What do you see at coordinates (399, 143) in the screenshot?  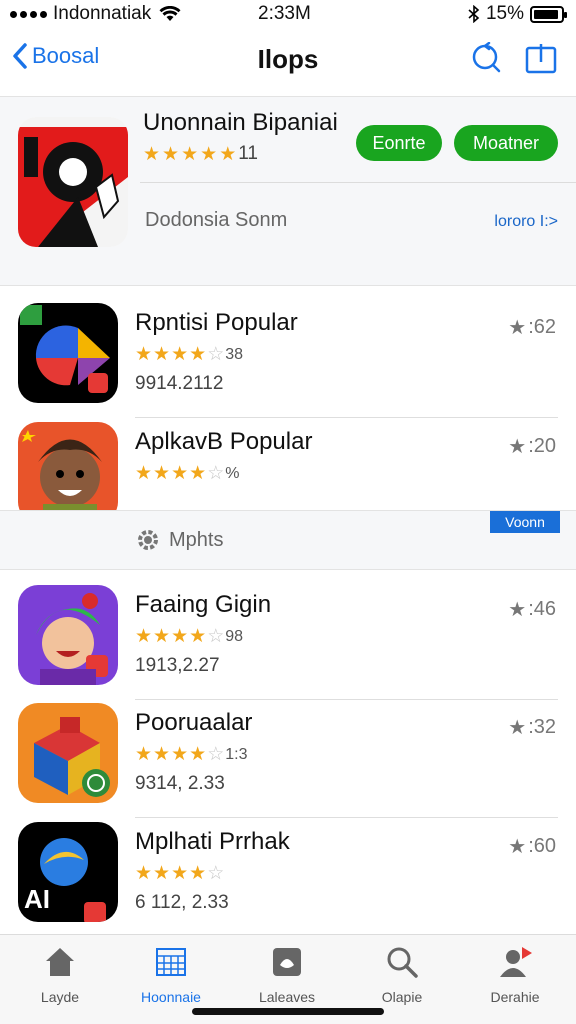 I see `featured-button-primary: Eonrte` at bounding box center [399, 143].